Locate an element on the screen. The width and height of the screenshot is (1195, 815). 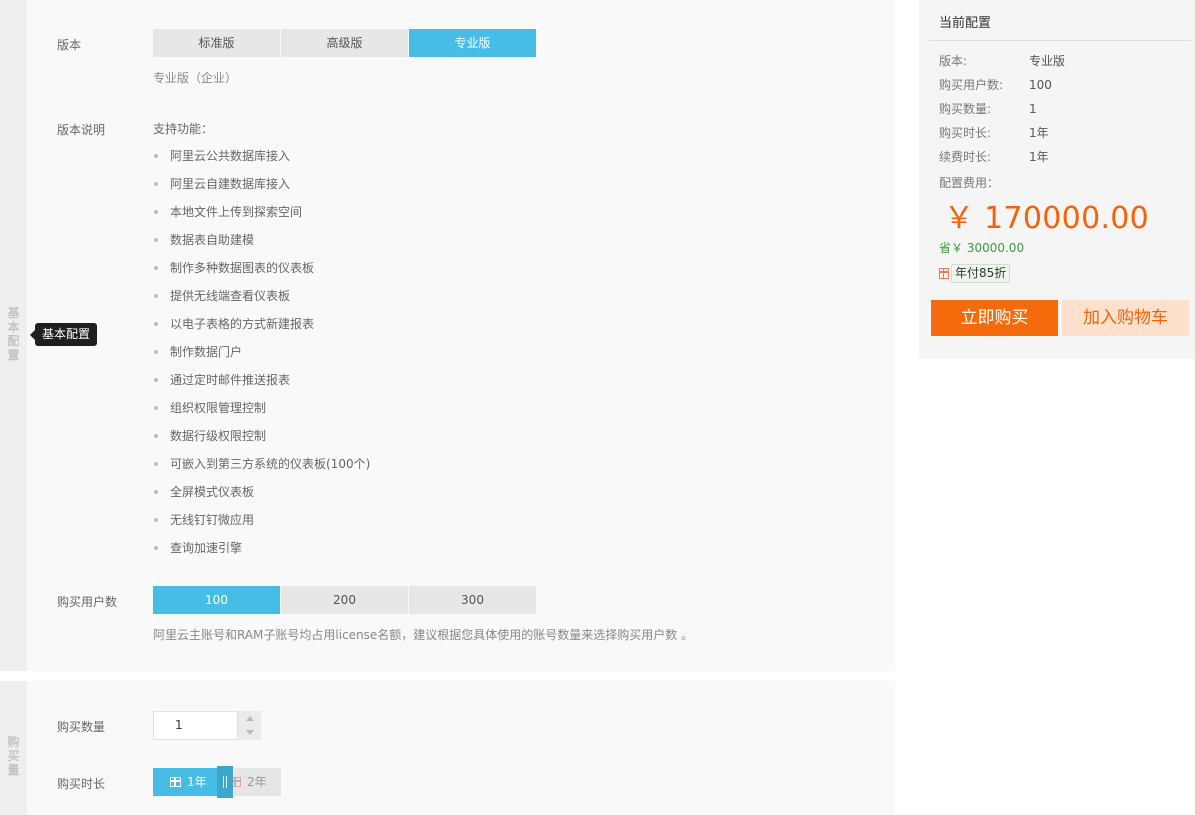
summary-key: 购买数量: is located at coordinates (965, 109).